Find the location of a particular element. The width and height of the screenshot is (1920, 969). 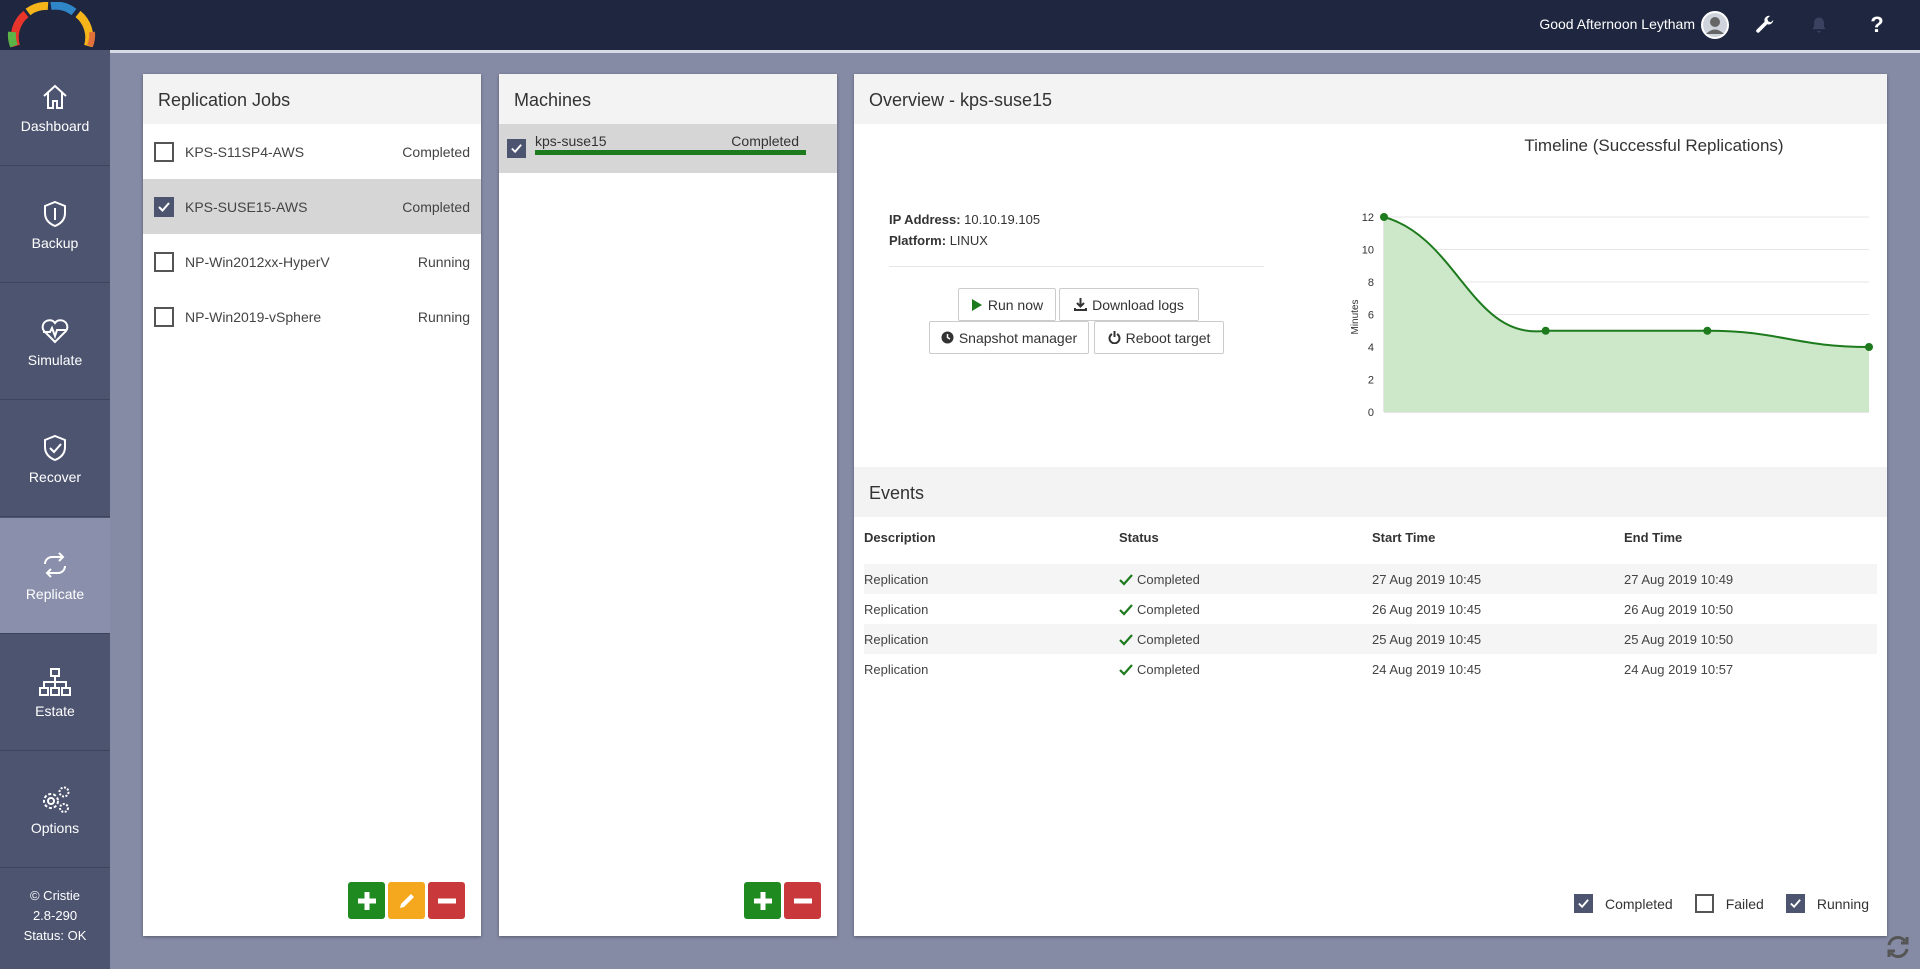

filter-failed-checkbox is located at coordinates (1704, 903).